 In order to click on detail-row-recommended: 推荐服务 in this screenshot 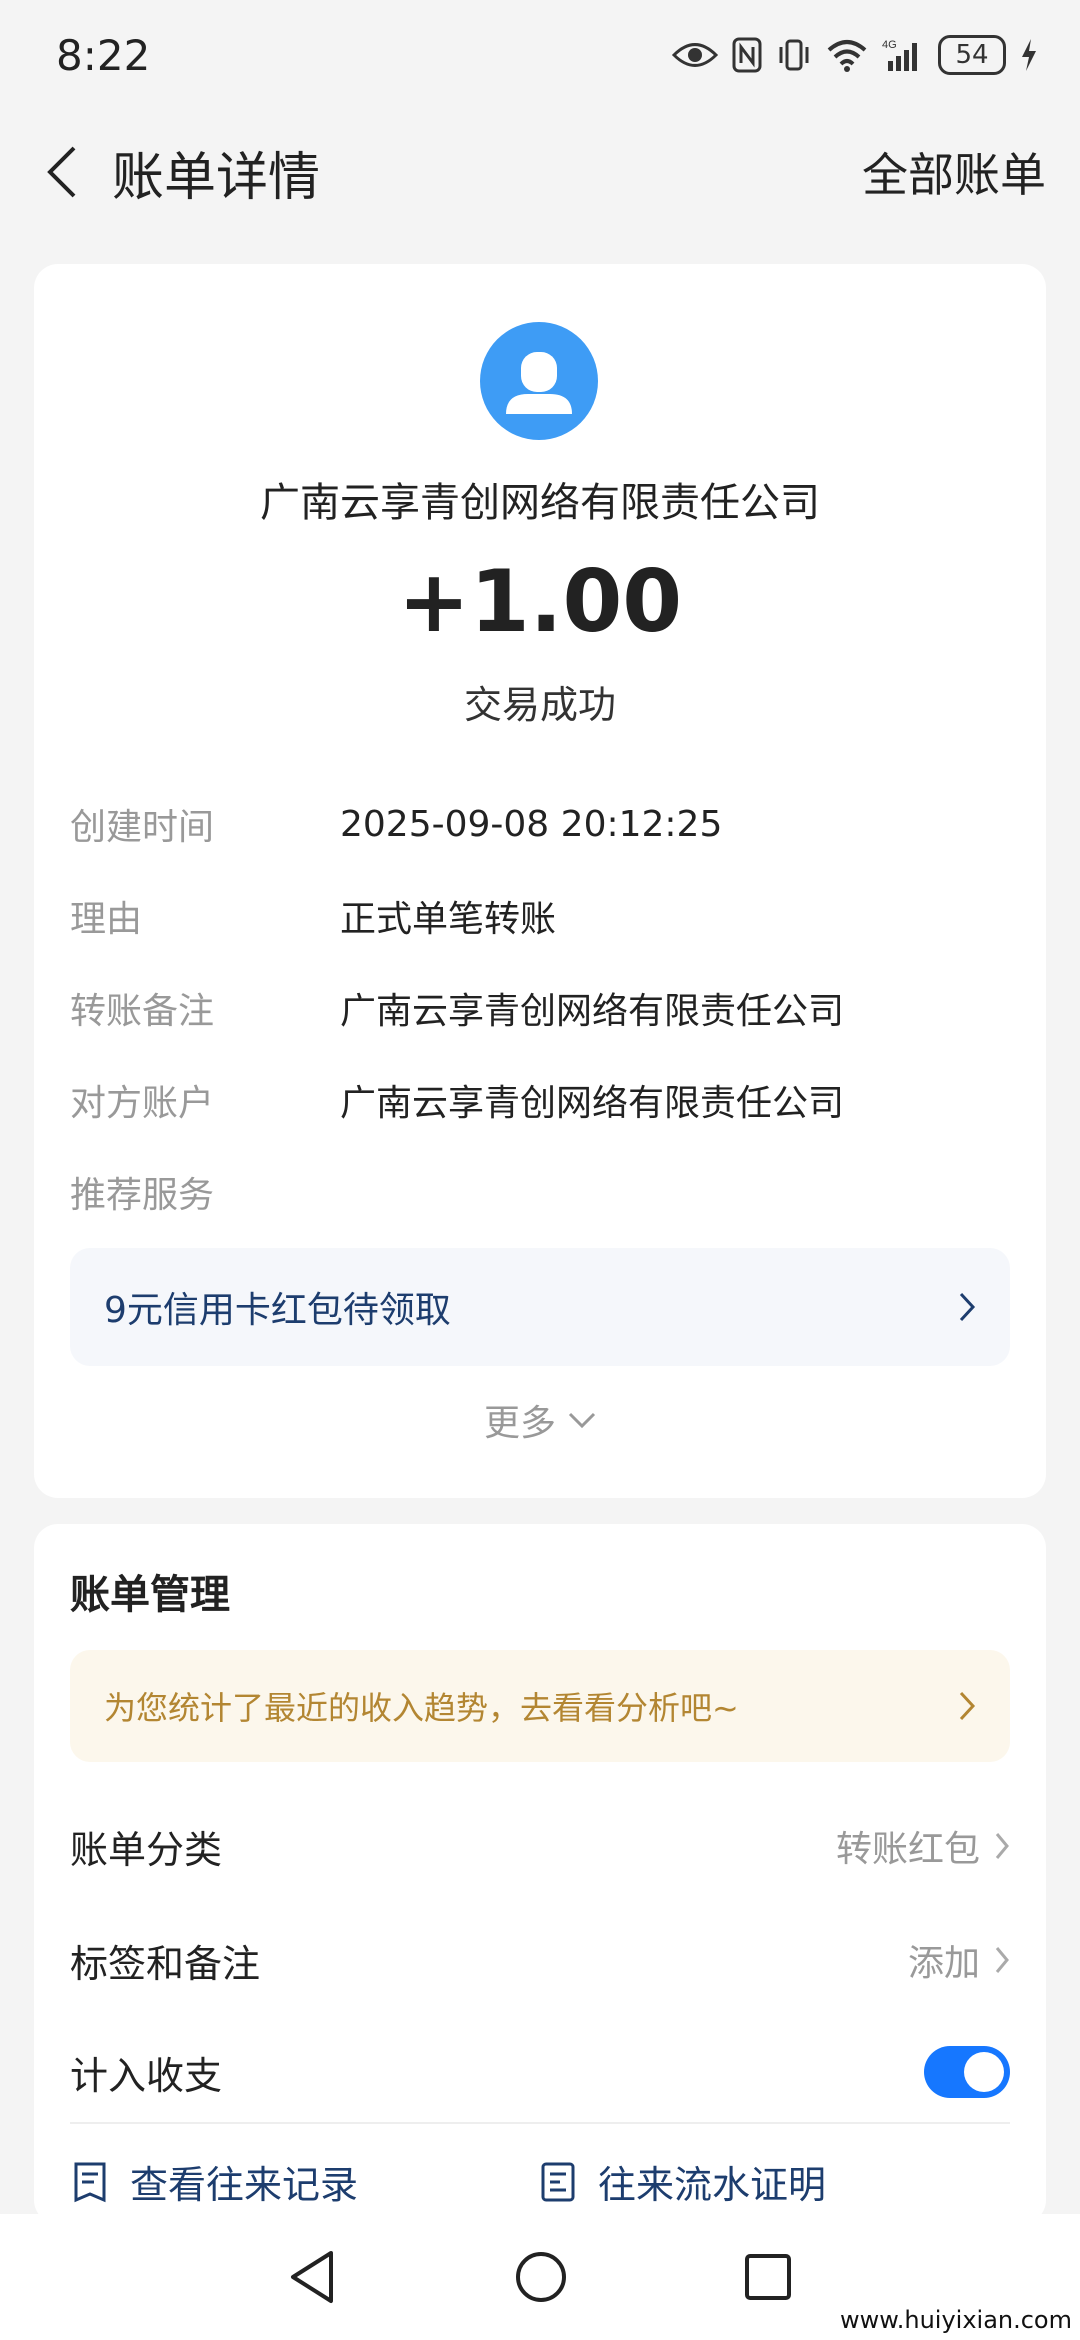, I will do `click(540, 1192)`.